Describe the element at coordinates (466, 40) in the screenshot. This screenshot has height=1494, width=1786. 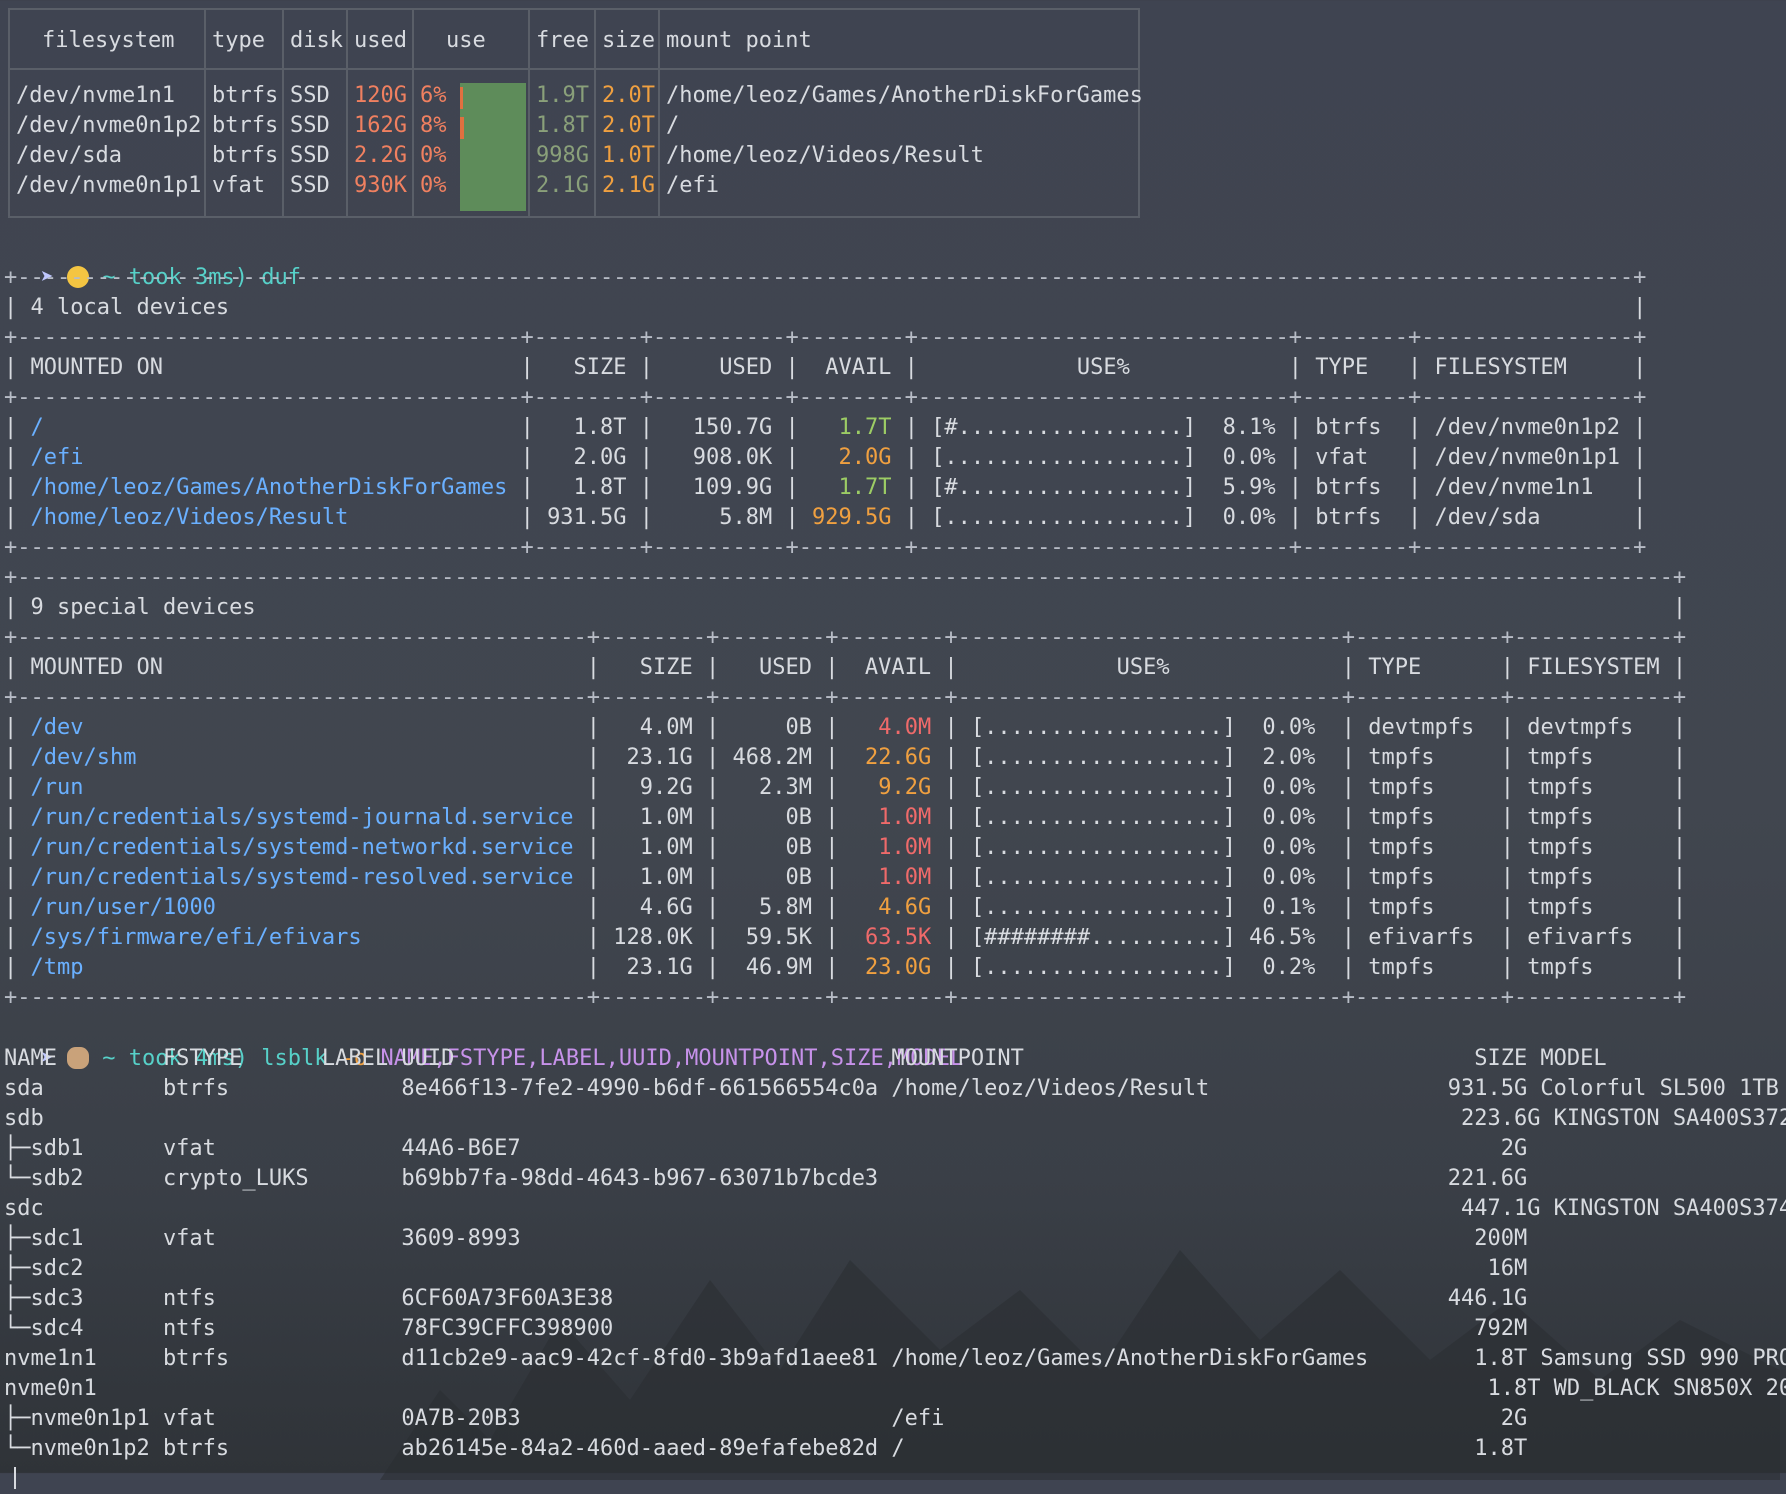
I see `col-header-use: use` at that location.